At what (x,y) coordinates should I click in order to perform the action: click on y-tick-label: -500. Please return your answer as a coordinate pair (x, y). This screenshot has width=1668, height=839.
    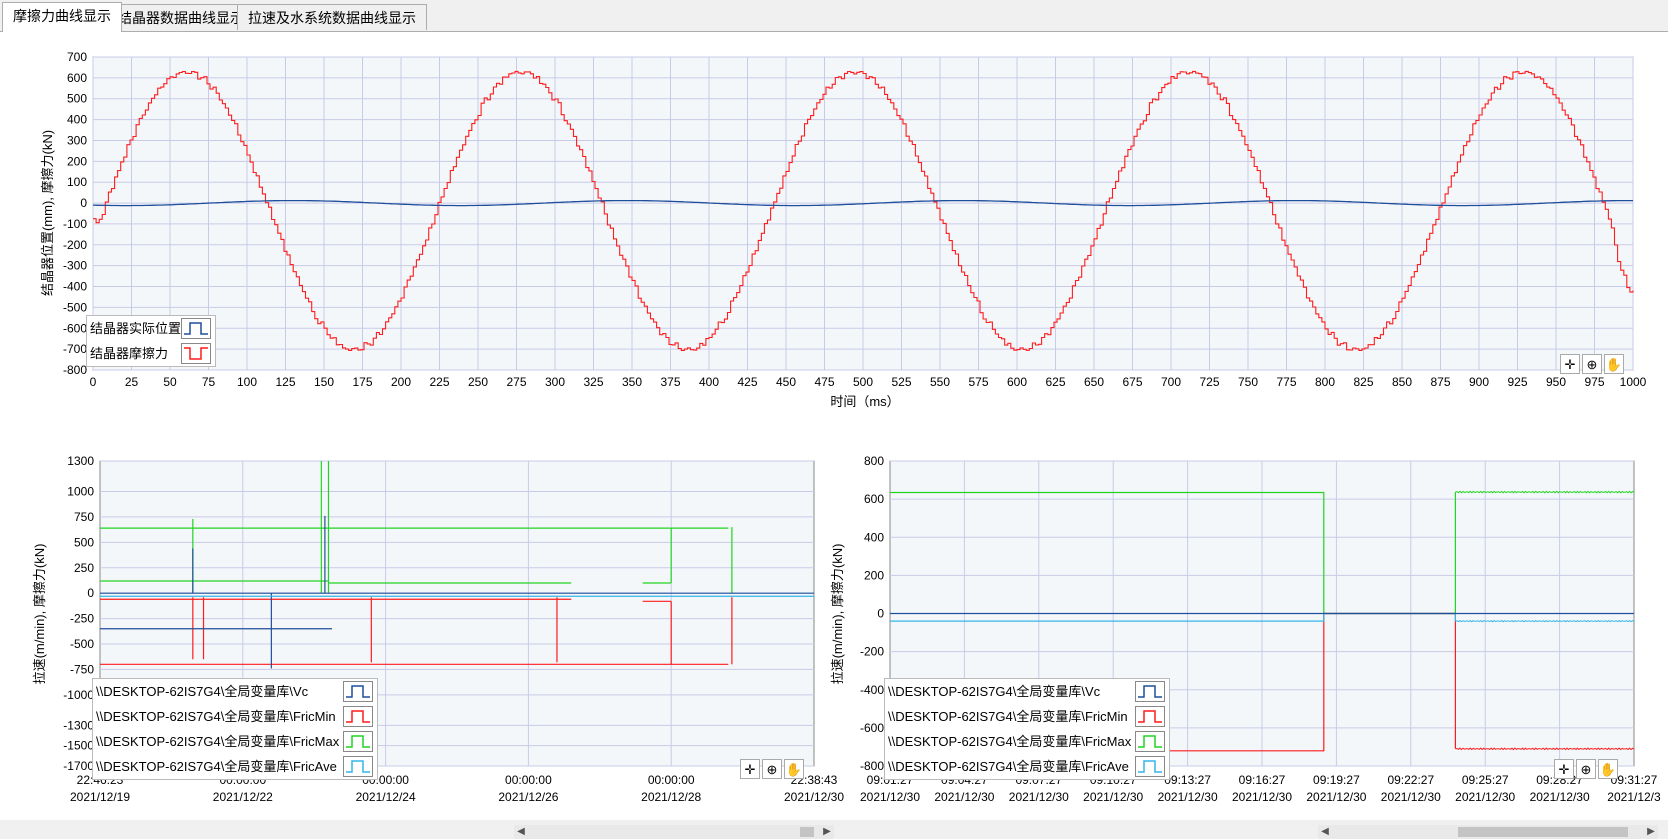
    Looking at the image, I should click on (75, 307).